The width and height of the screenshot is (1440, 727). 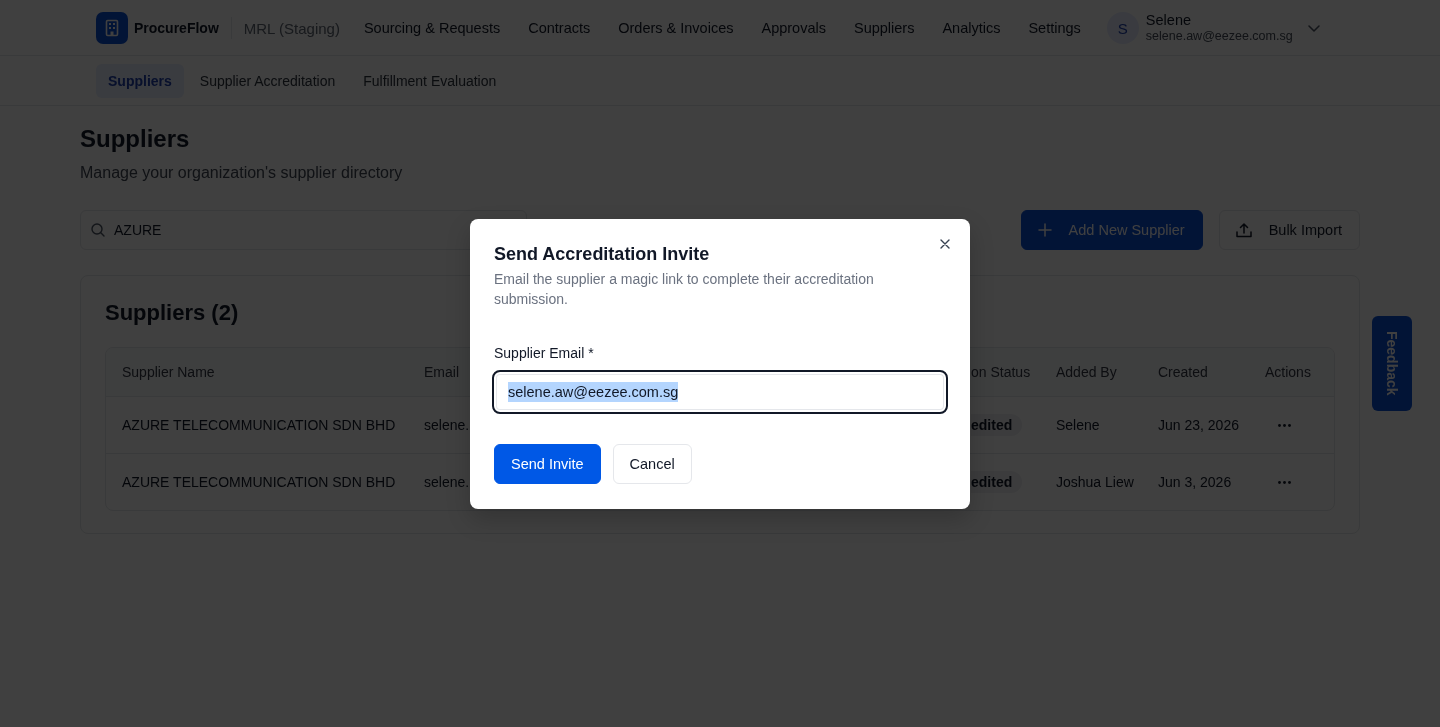 What do you see at coordinates (945, 243) in the screenshot?
I see `close-icon` at bounding box center [945, 243].